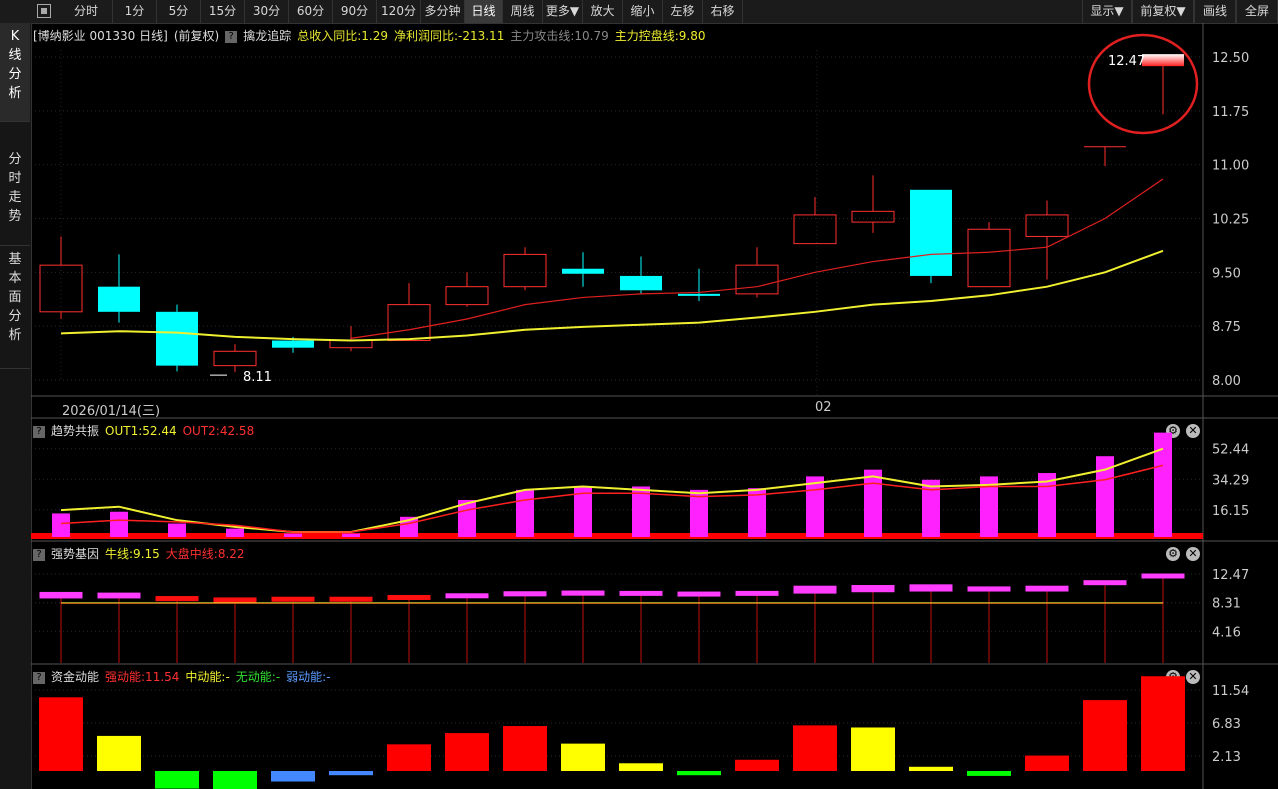  I want to click on price-tick: 9.50, so click(1226, 273).